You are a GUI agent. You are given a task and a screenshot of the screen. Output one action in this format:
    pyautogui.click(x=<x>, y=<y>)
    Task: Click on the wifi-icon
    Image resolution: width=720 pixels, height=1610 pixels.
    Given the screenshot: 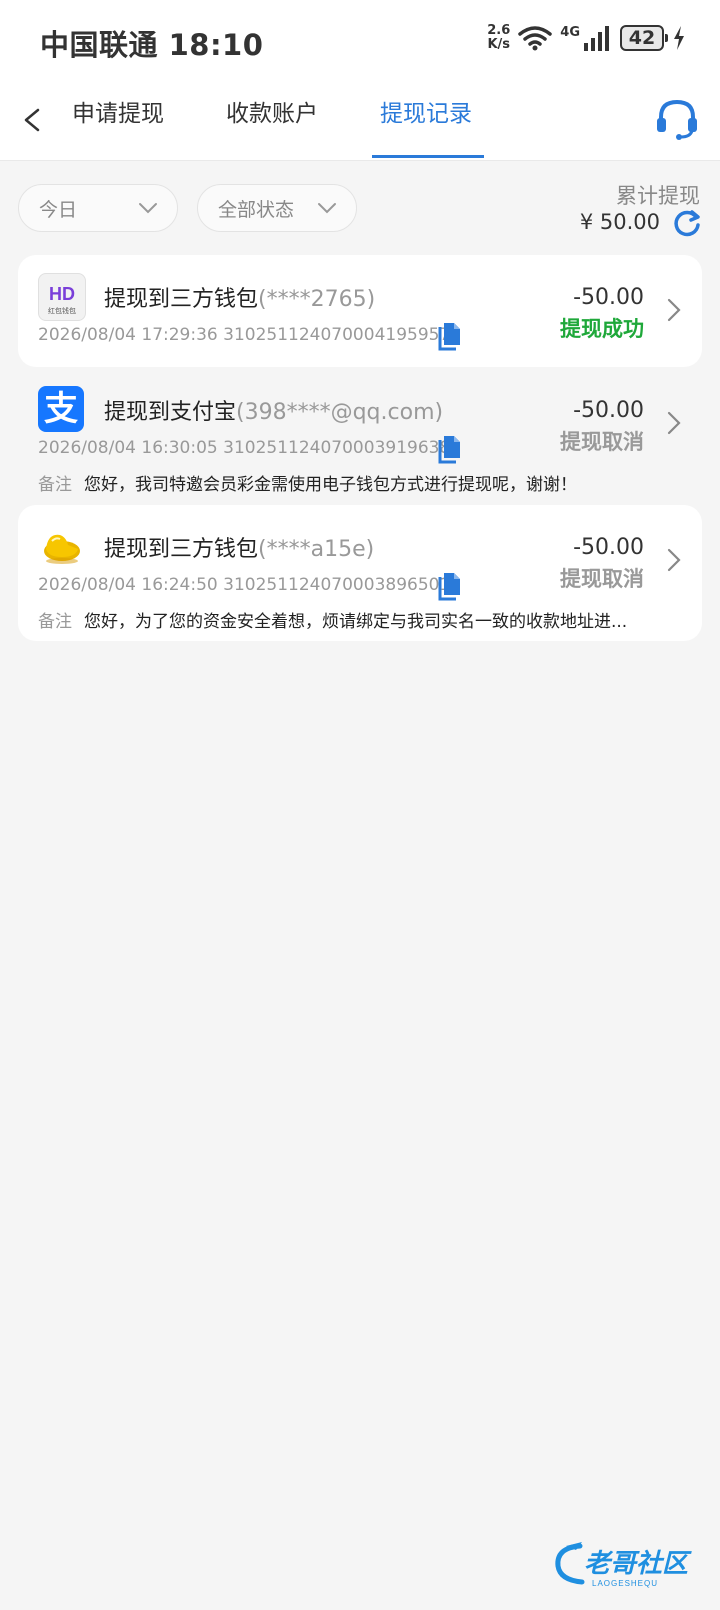 What is the action you would take?
    pyautogui.click(x=535, y=38)
    